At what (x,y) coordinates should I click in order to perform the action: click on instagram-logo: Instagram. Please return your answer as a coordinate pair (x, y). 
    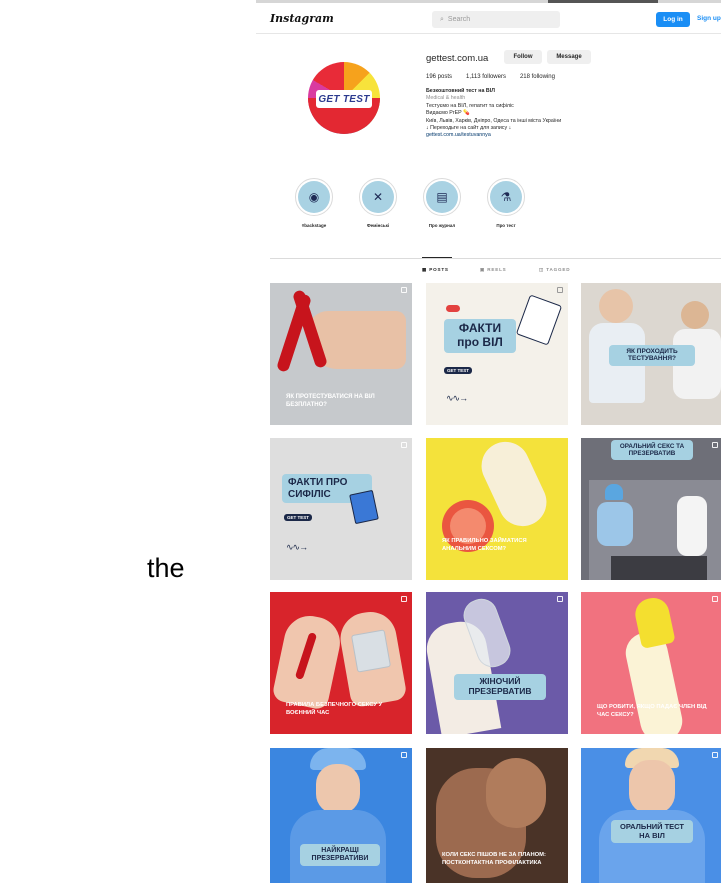
    Looking at the image, I should click on (302, 18).